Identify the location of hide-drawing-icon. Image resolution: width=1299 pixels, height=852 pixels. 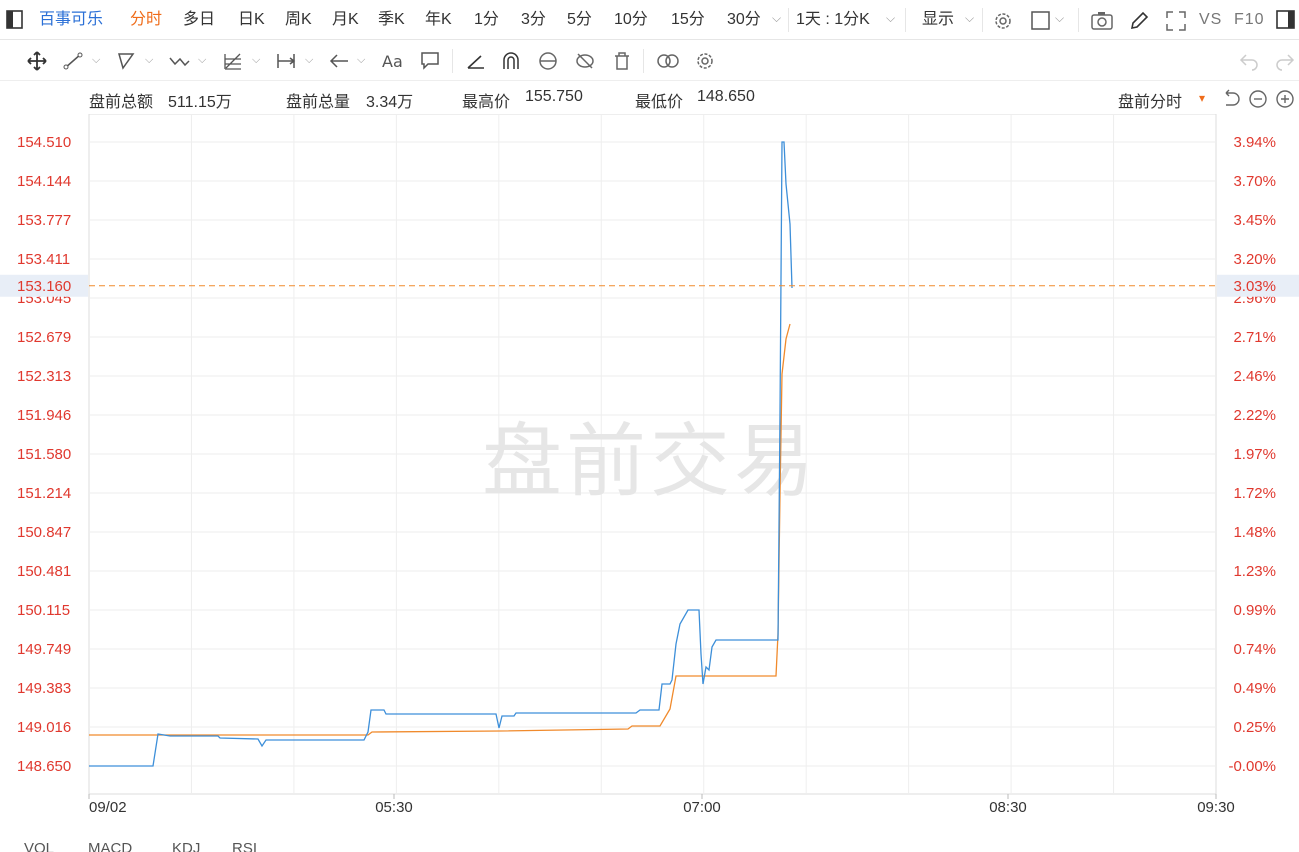
(585, 61).